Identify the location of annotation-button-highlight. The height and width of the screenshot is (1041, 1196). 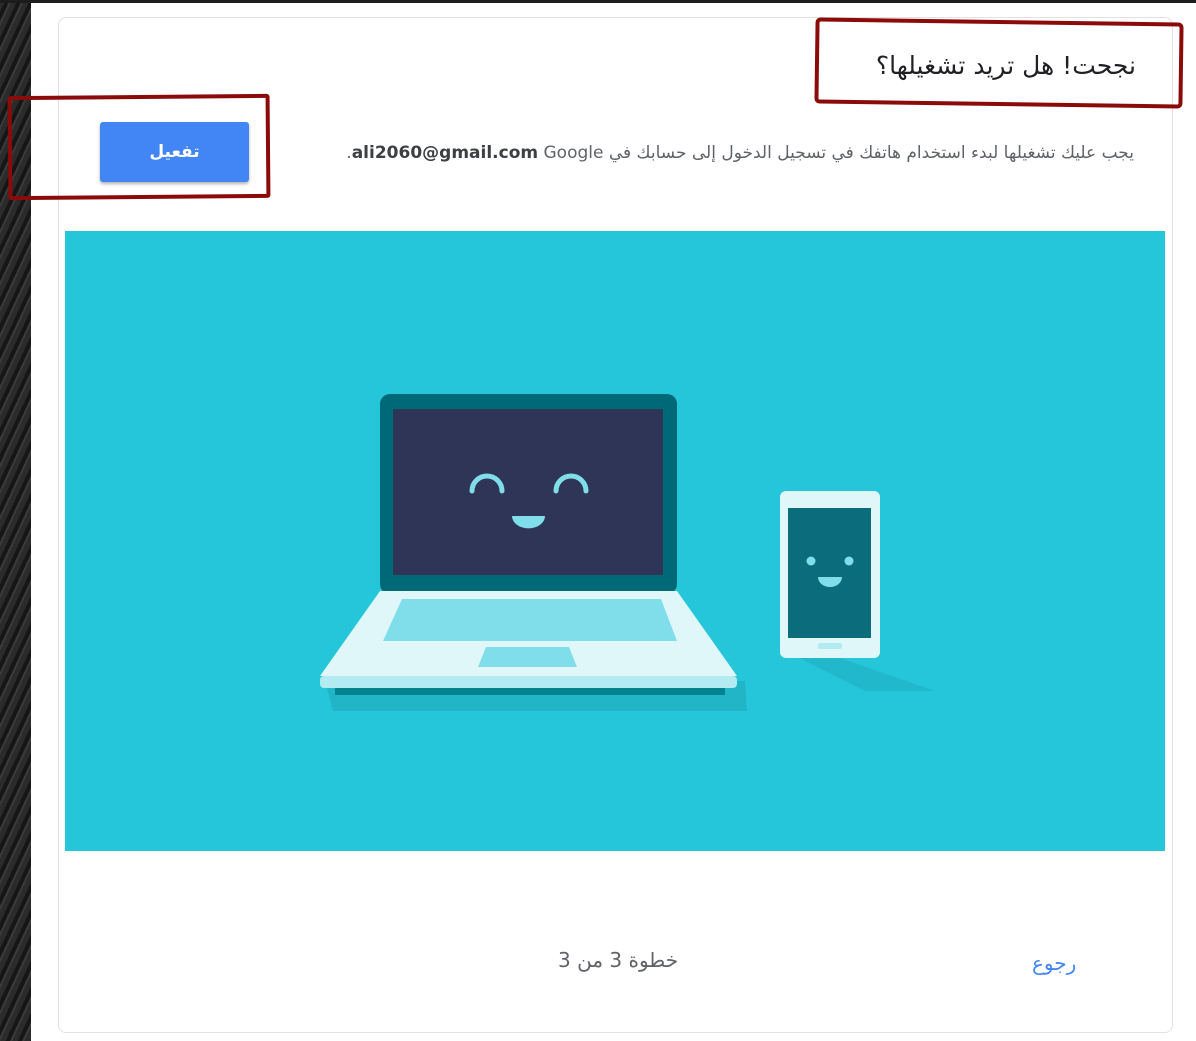
(139, 147).